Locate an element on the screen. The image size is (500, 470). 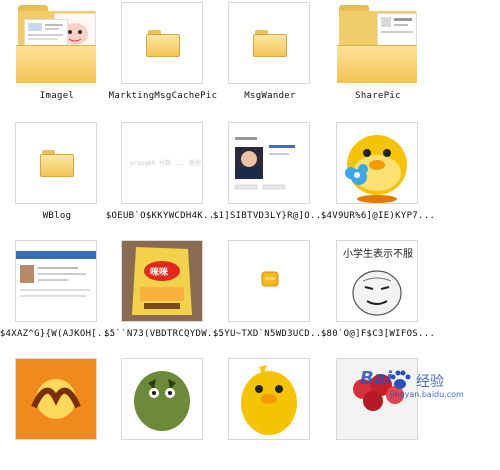
blurred-text: wrong89 分数 ... 类型: 370 is located at coordinates (166, 163).